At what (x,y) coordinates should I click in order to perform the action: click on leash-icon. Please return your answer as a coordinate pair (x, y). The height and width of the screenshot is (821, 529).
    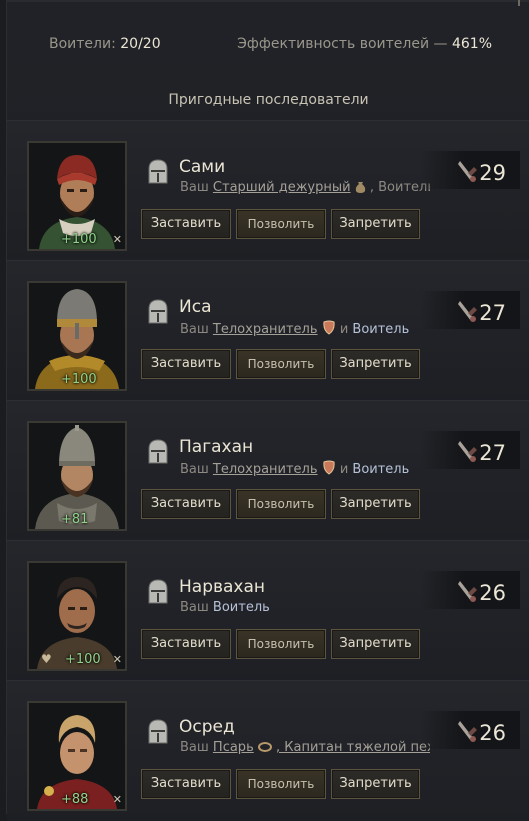
    Looking at the image, I should click on (264, 749).